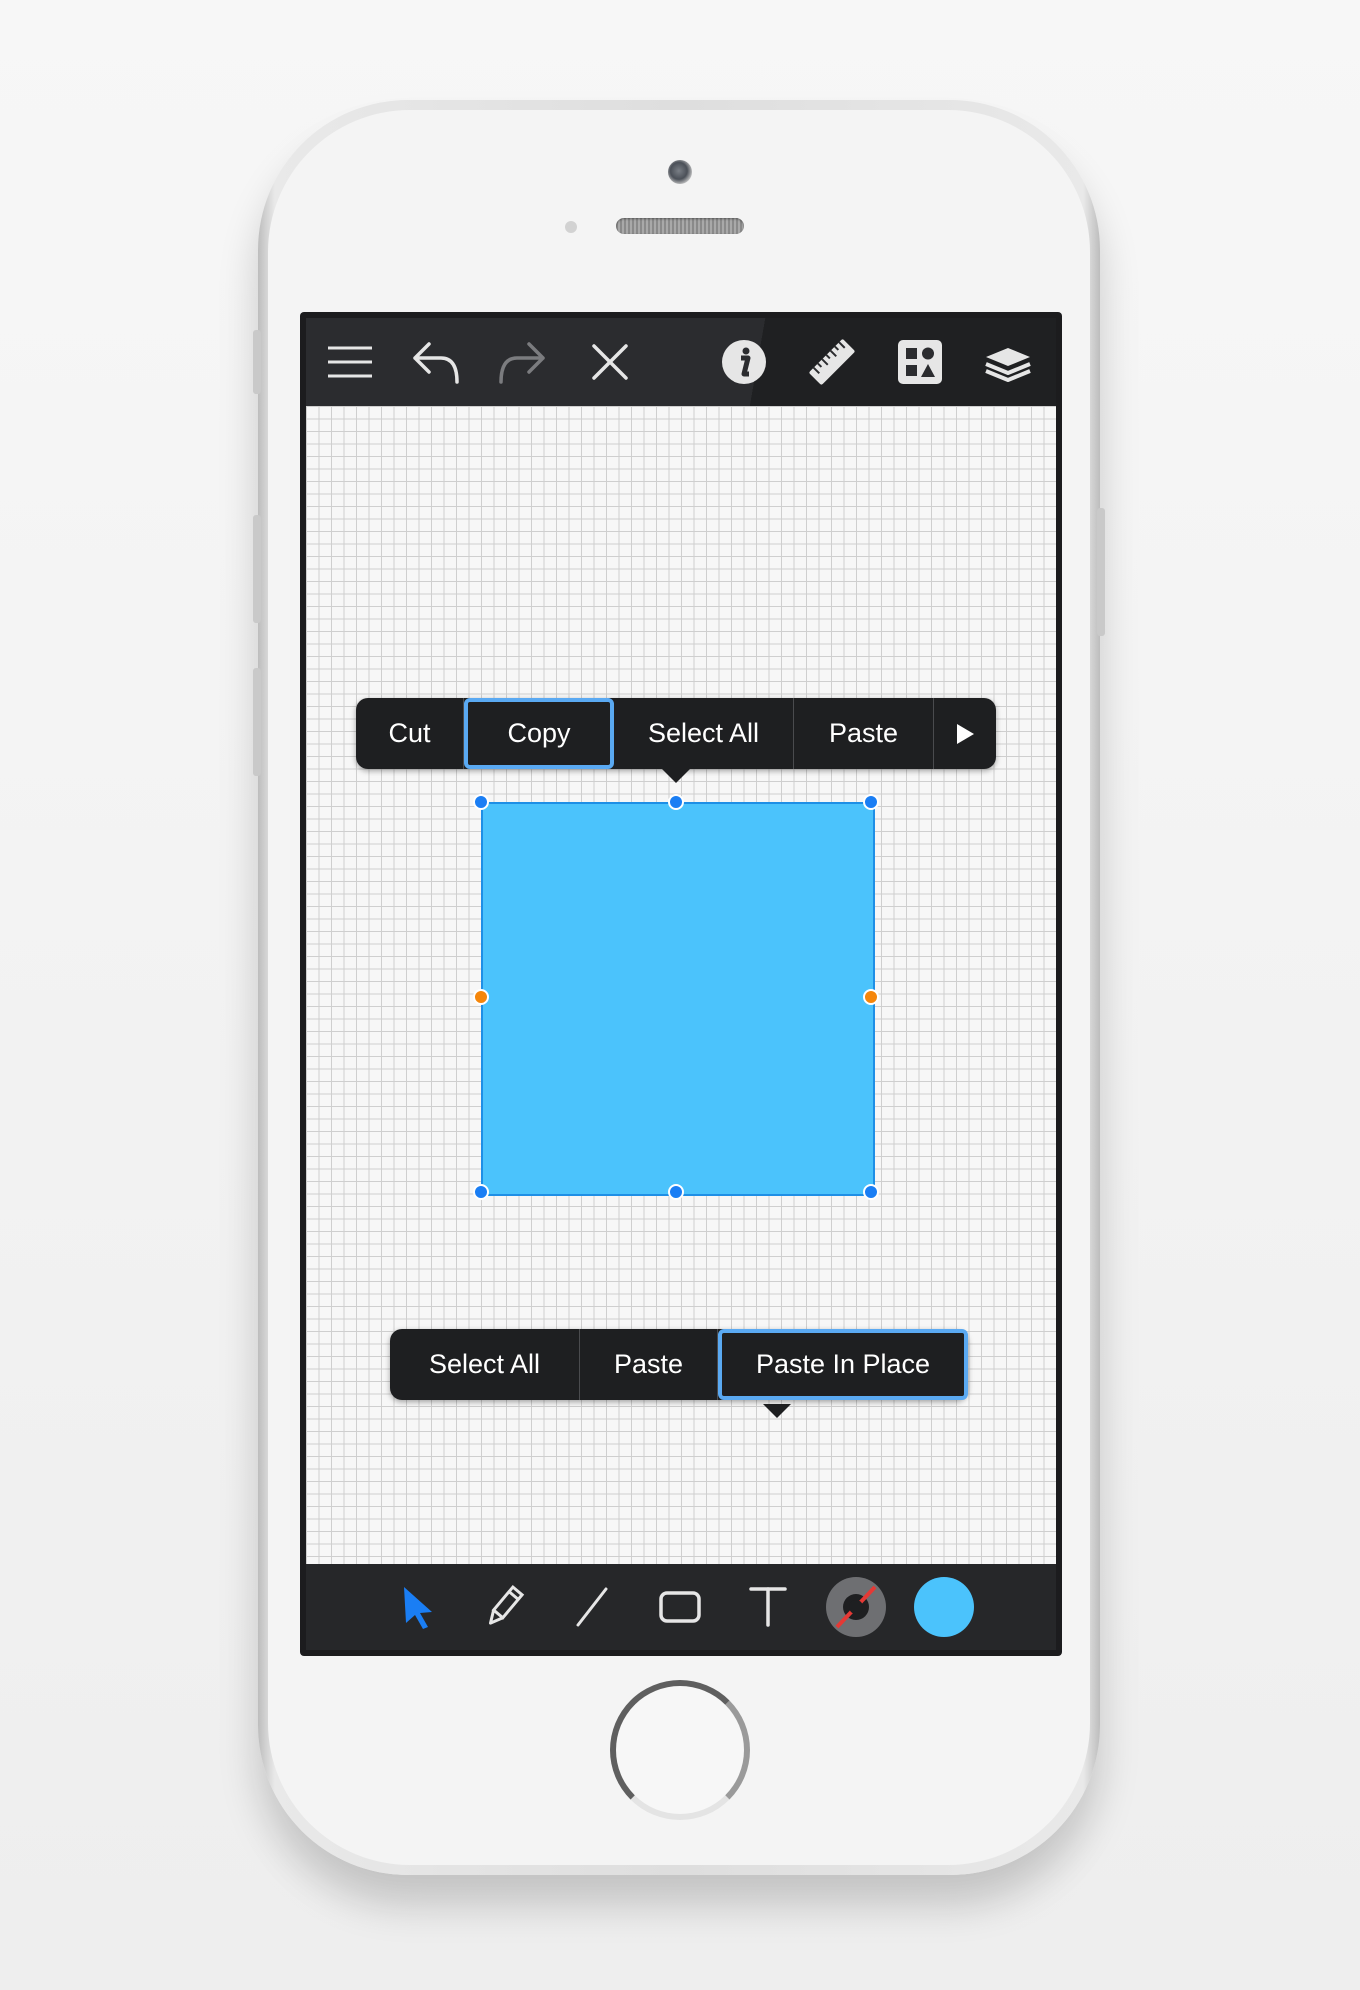 The image size is (1360, 1990). Describe the element at coordinates (843, 1364) in the screenshot. I see `menu-paste-in-place: Paste In Place` at that location.